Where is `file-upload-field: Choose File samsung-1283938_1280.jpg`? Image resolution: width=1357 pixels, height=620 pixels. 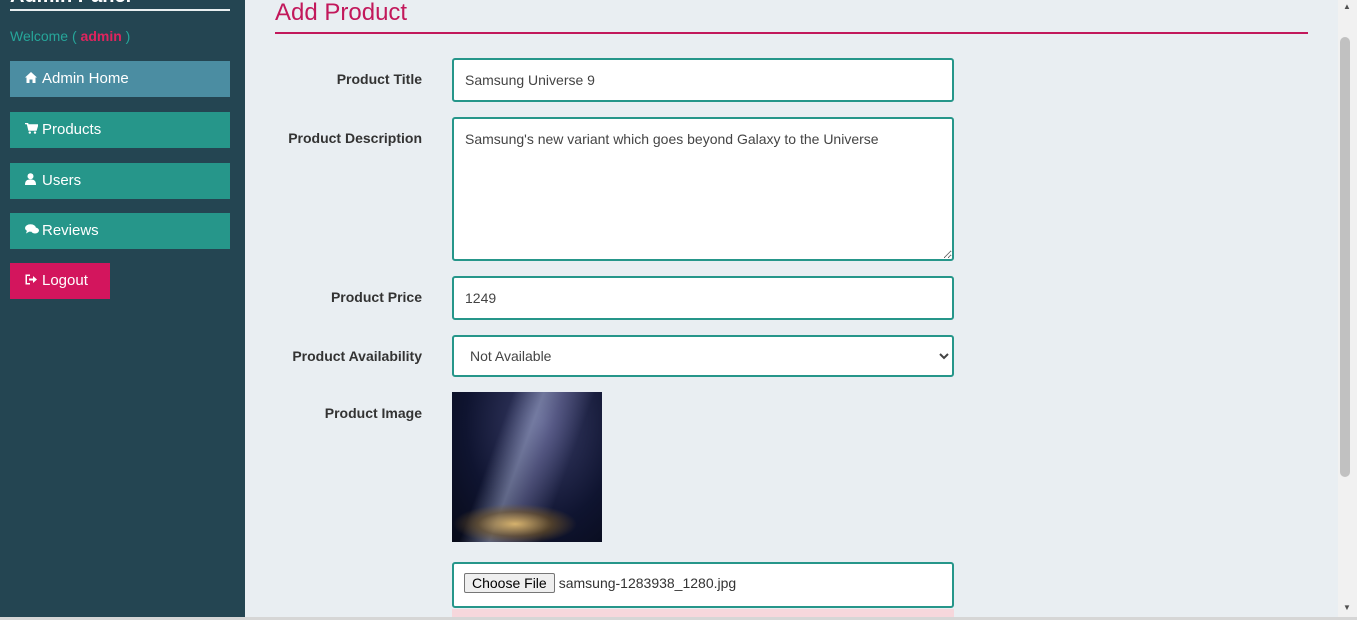 file-upload-field: Choose File samsung-1283938_1280.jpg is located at coordinates (703, 585).